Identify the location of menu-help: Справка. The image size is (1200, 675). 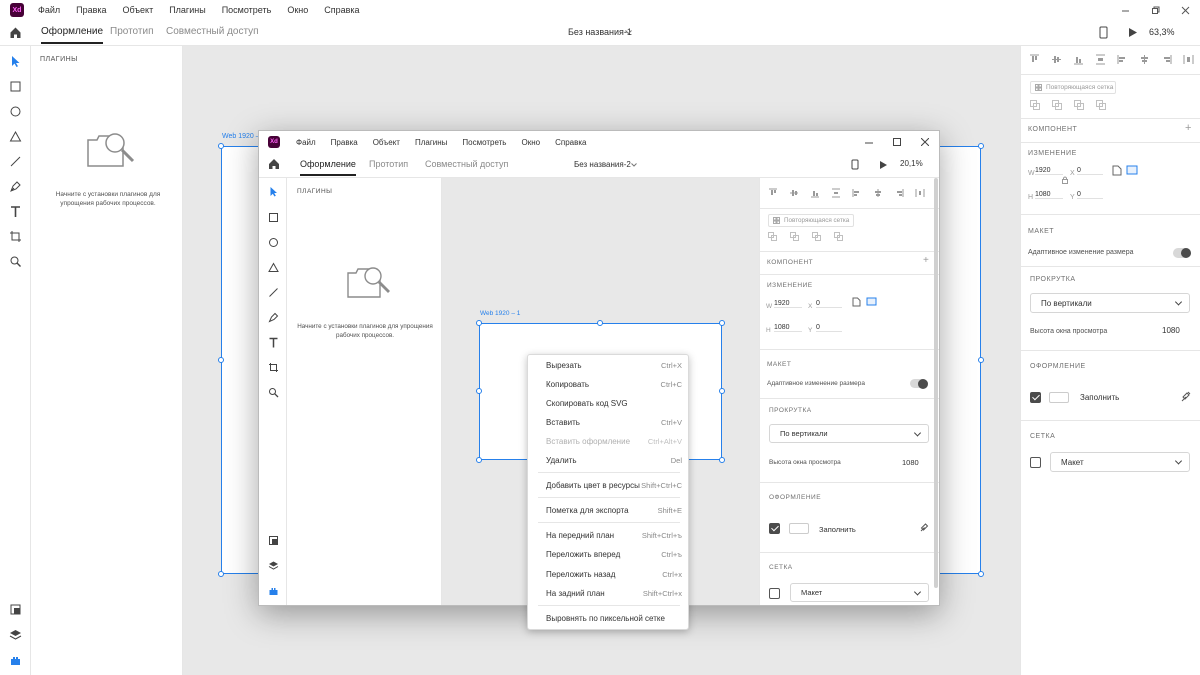
(341, 10).